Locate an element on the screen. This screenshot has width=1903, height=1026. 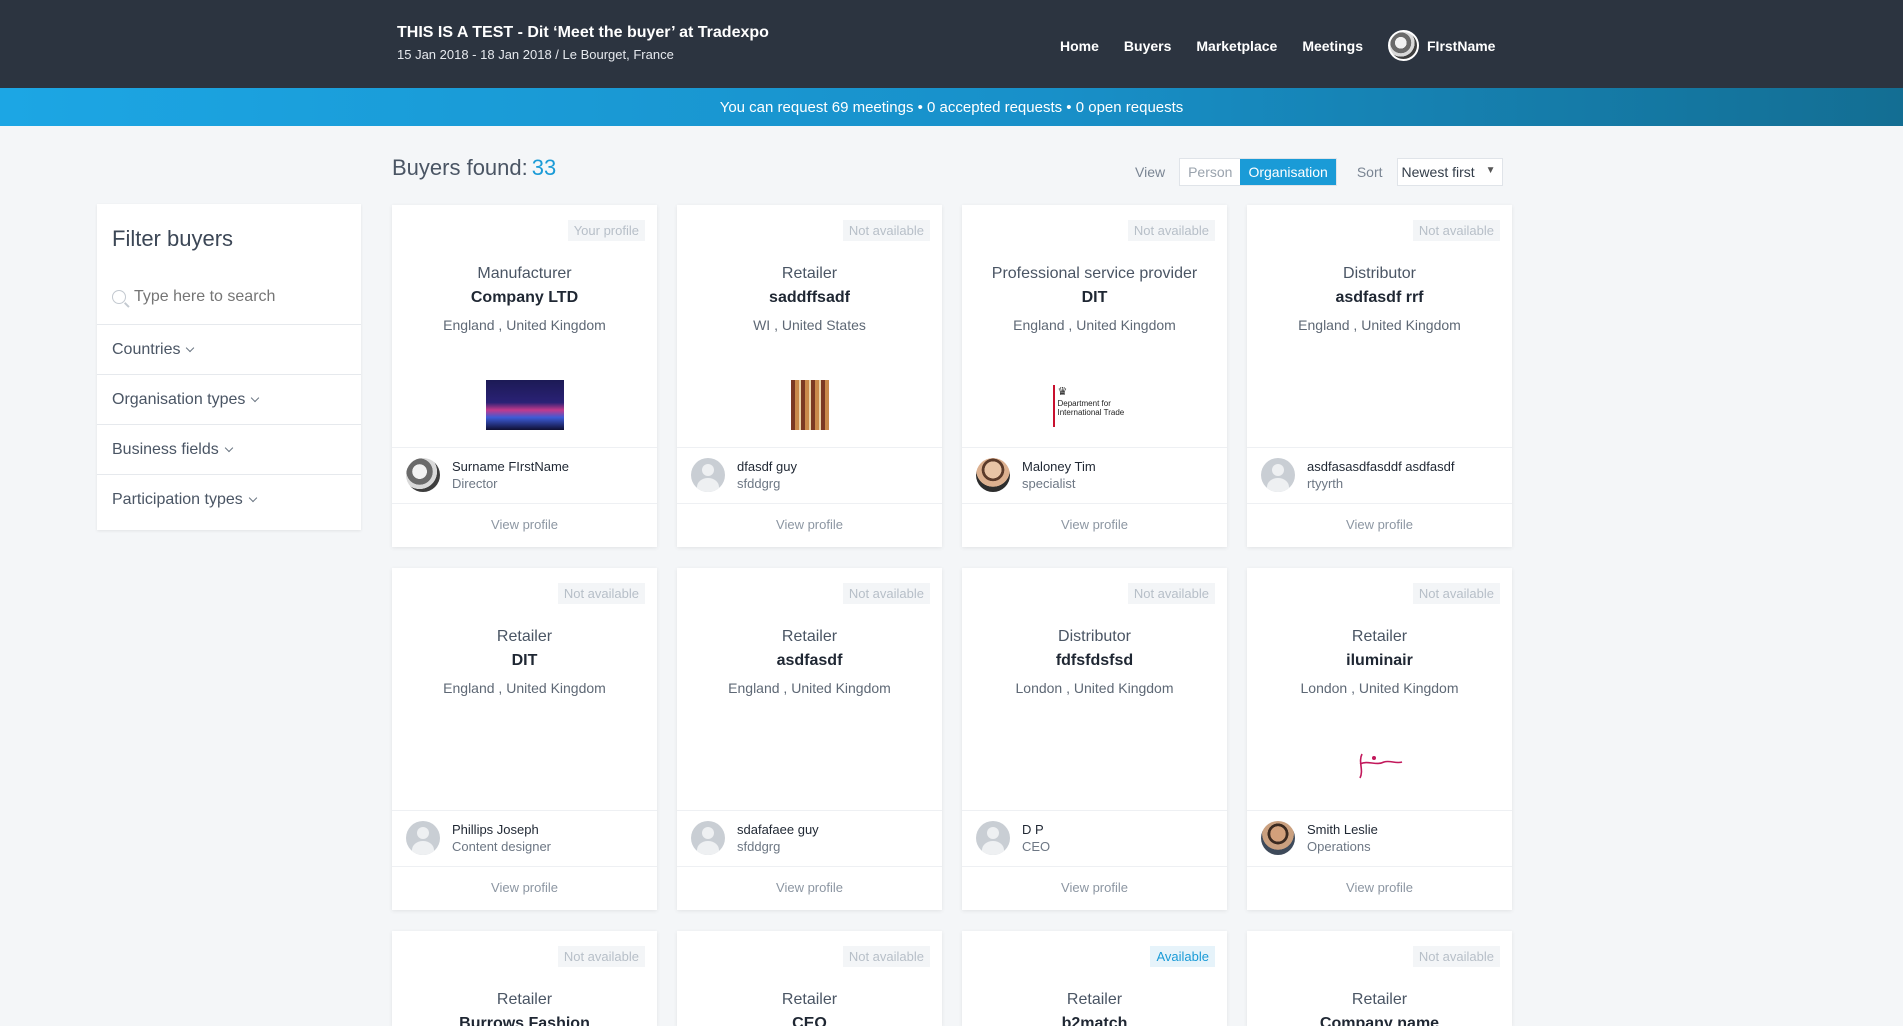
view-toggle: Person Organisation is located at coordinates (1258, 172).